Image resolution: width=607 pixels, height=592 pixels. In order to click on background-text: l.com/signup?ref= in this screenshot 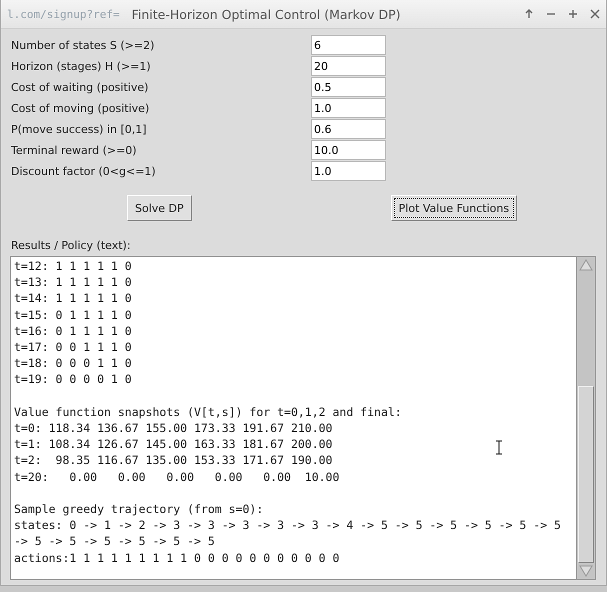, I will do `click(63, 14)`.